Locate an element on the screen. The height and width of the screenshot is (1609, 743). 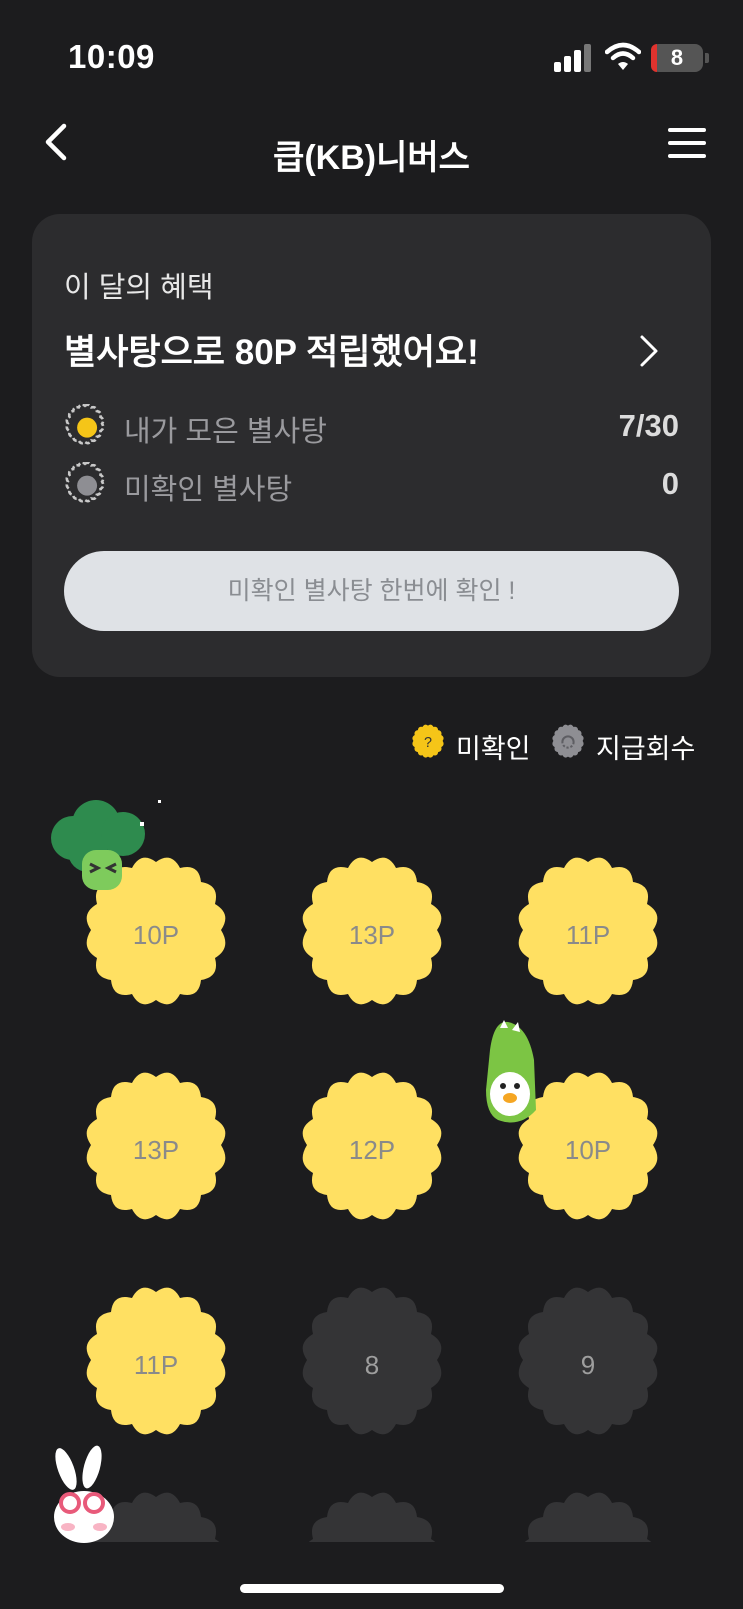
collected-candy-label: 내가 모은 별사탕 is located at coordinates (225, 432).